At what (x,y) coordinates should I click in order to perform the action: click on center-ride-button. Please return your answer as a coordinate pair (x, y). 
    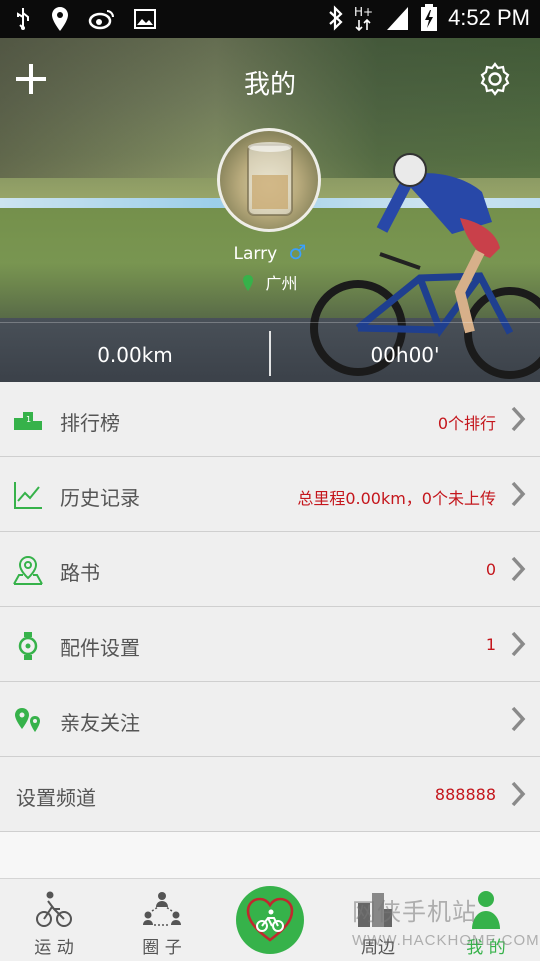
    Looking at the image, I should click on (270, 920).